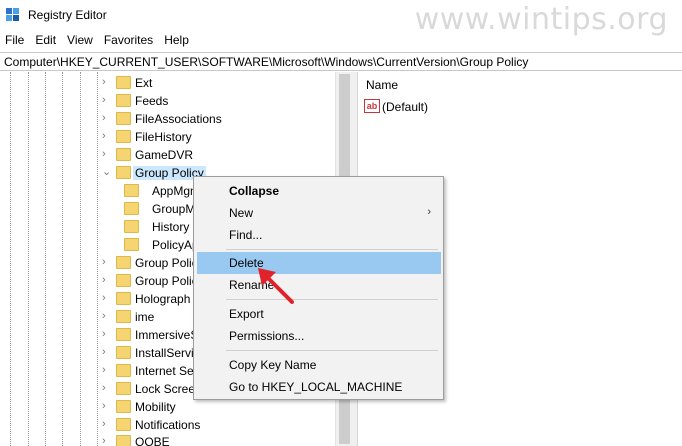  I want to click on tree-item-label: Mobility, so click(155, 407).